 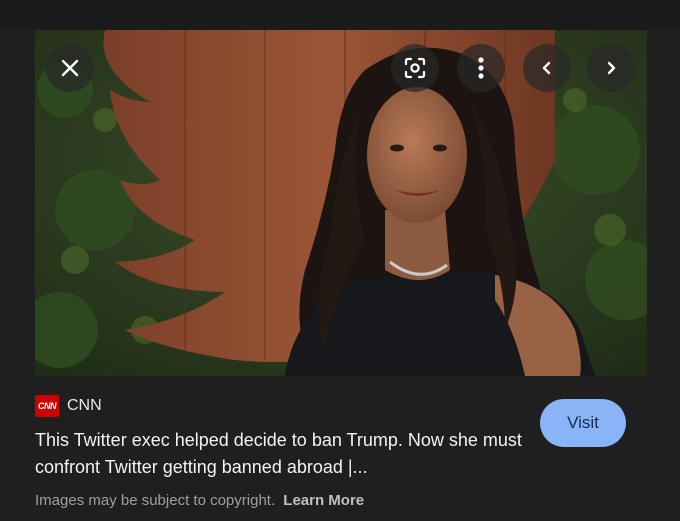 I want to click on chevron-right-icon, so click(x=611, y=68).